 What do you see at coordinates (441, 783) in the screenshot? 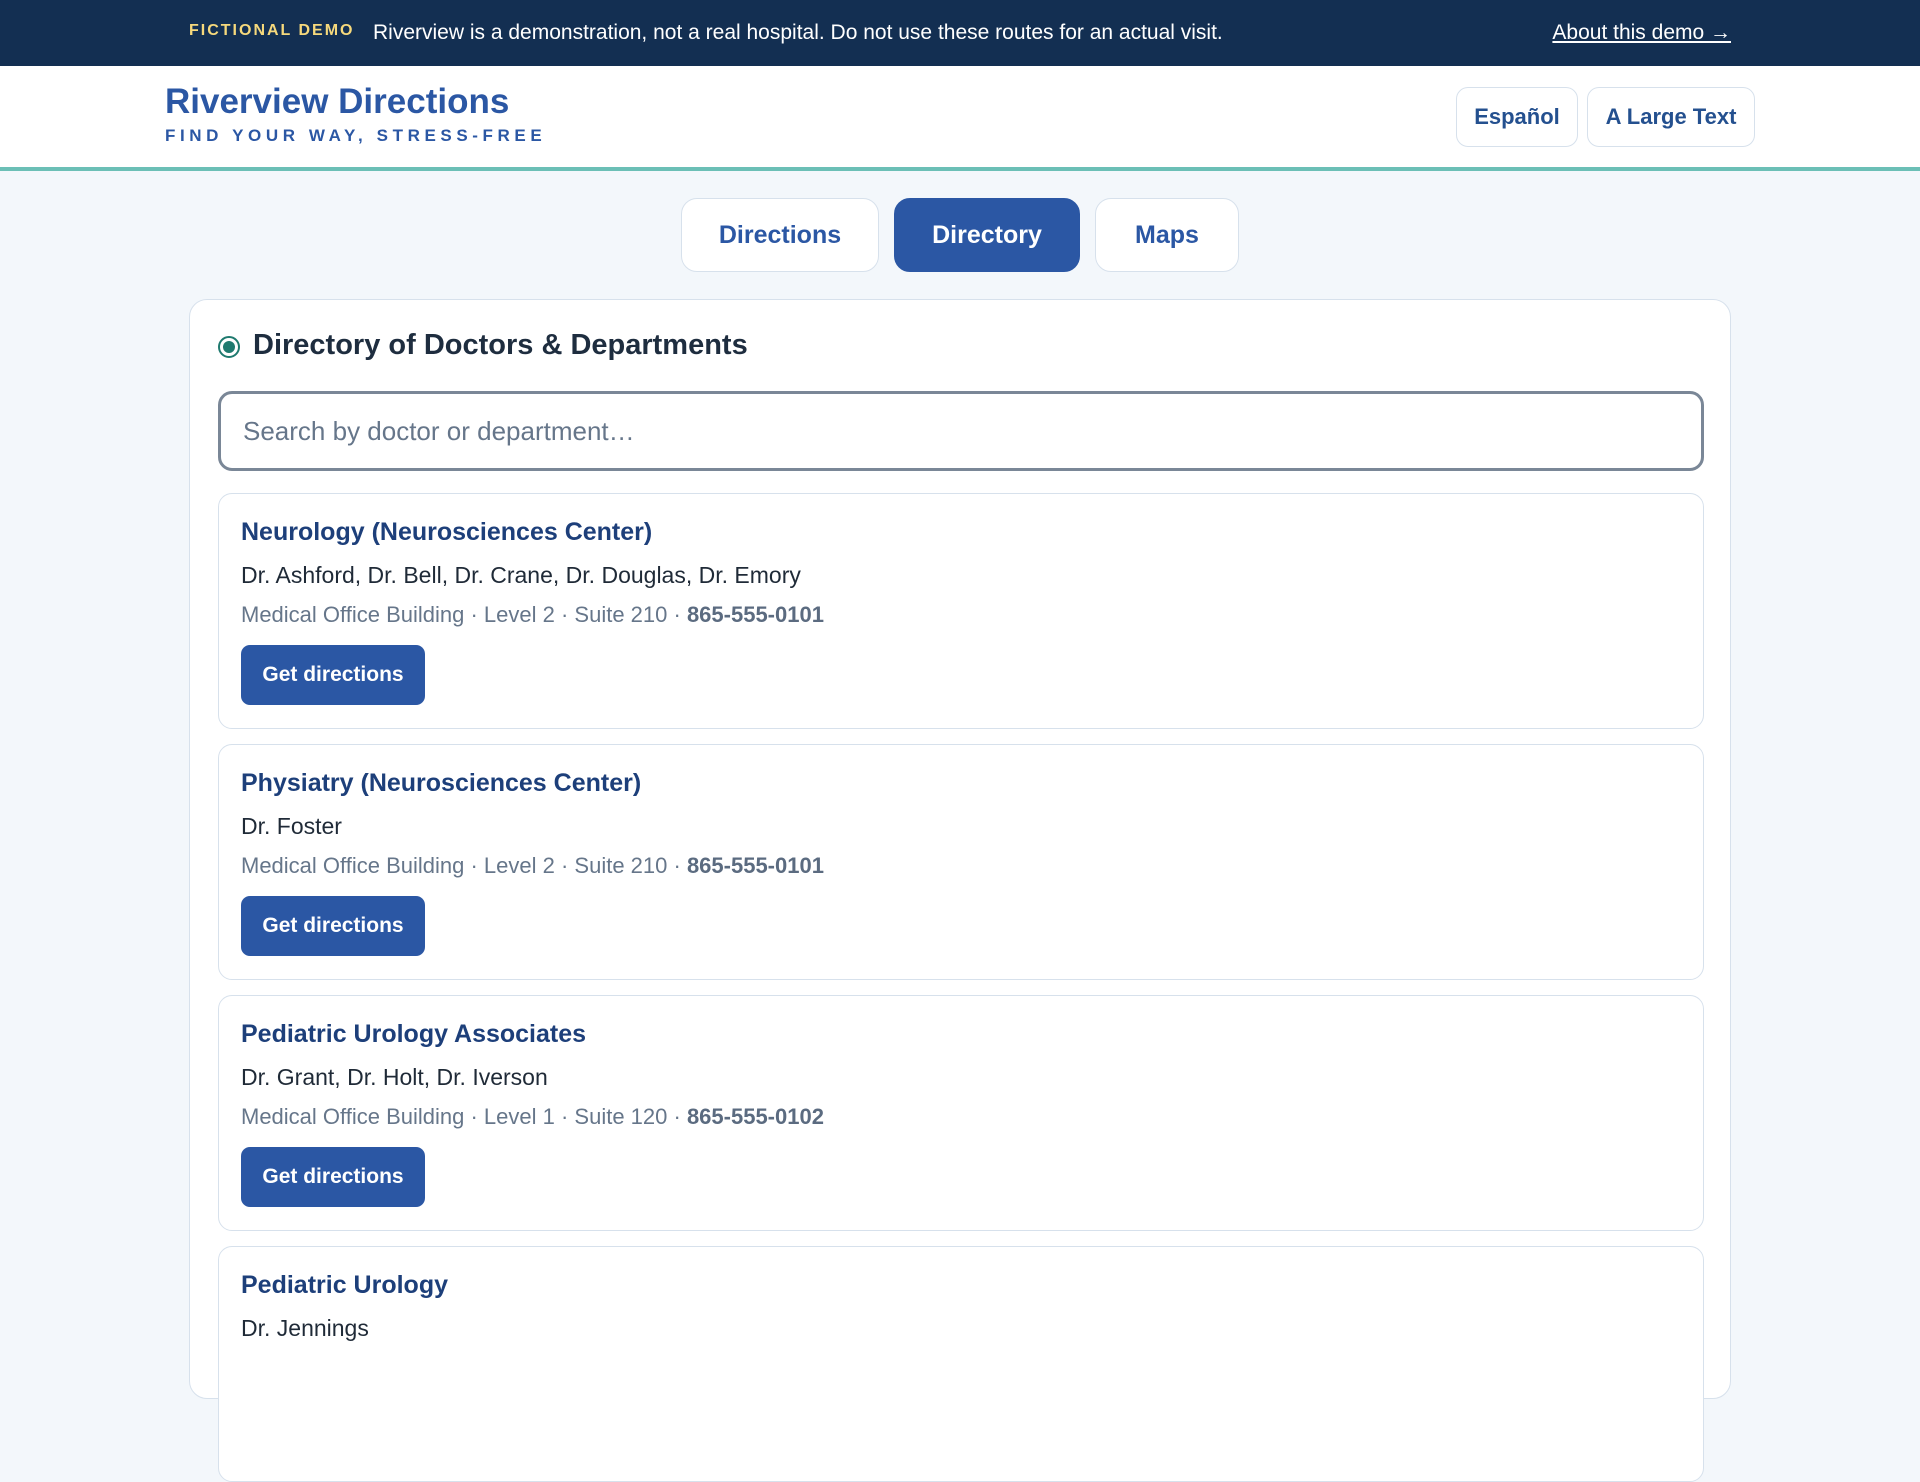
I see `department-name: Physiatry (Neurosciences Center)` at bounding box center [441, 783].